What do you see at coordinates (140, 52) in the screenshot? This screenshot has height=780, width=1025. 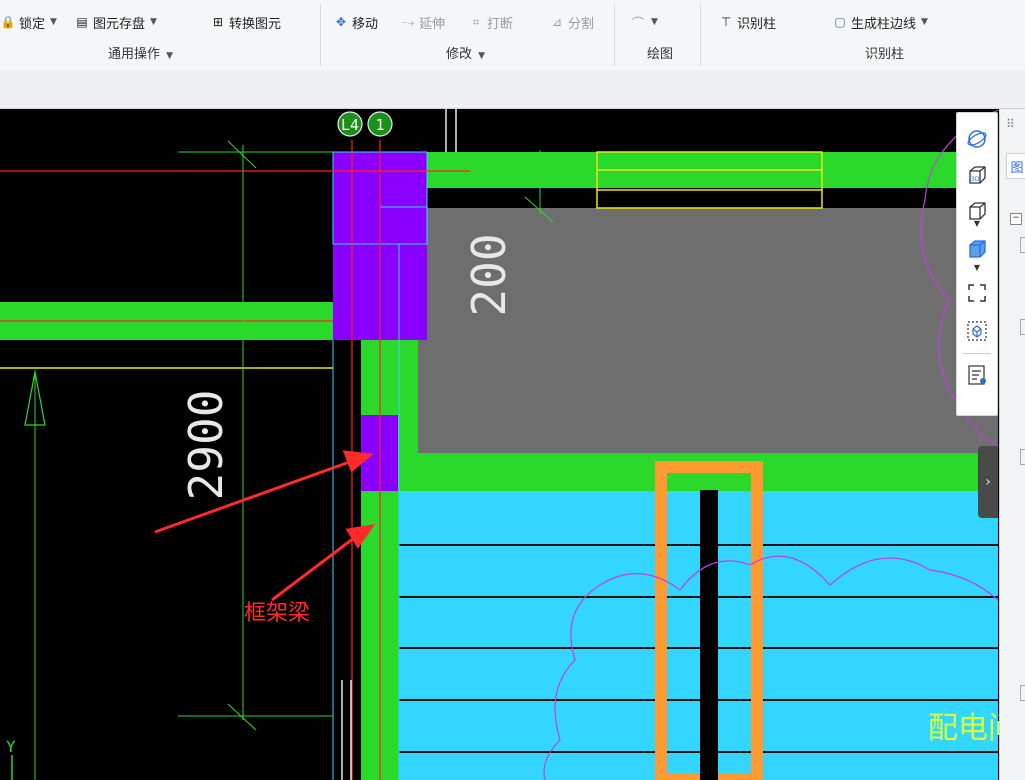 I see `group-label-general: 通用操作 ▼` at bounding box center [140, 52].